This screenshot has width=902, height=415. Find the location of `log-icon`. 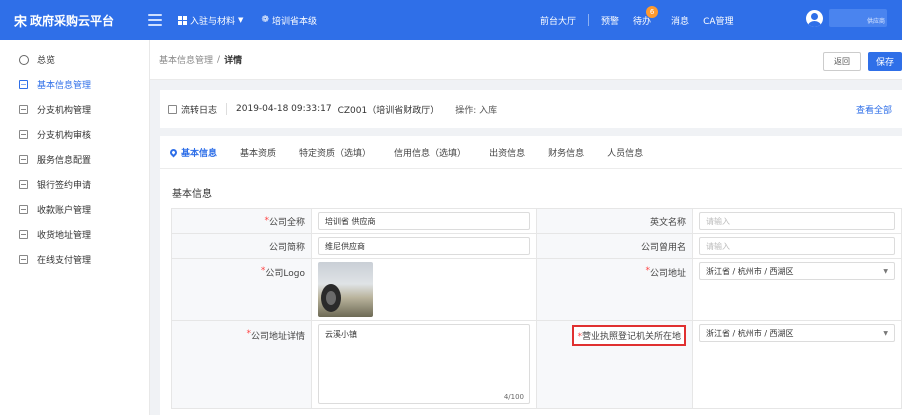

log-icon is located at coordinates (172, 109).